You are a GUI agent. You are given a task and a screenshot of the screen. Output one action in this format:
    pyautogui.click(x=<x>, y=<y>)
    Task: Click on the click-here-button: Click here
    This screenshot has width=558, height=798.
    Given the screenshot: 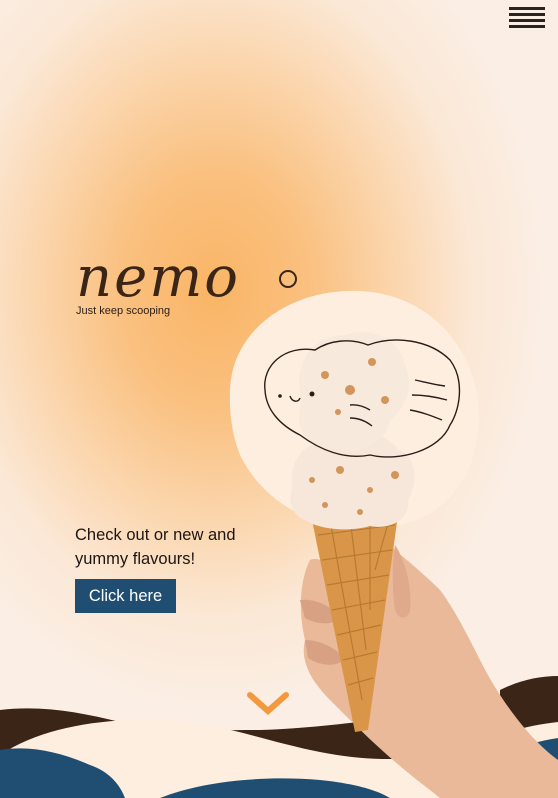 What is the action you would take?
    pyautogui.click(x=125, y=596)
    